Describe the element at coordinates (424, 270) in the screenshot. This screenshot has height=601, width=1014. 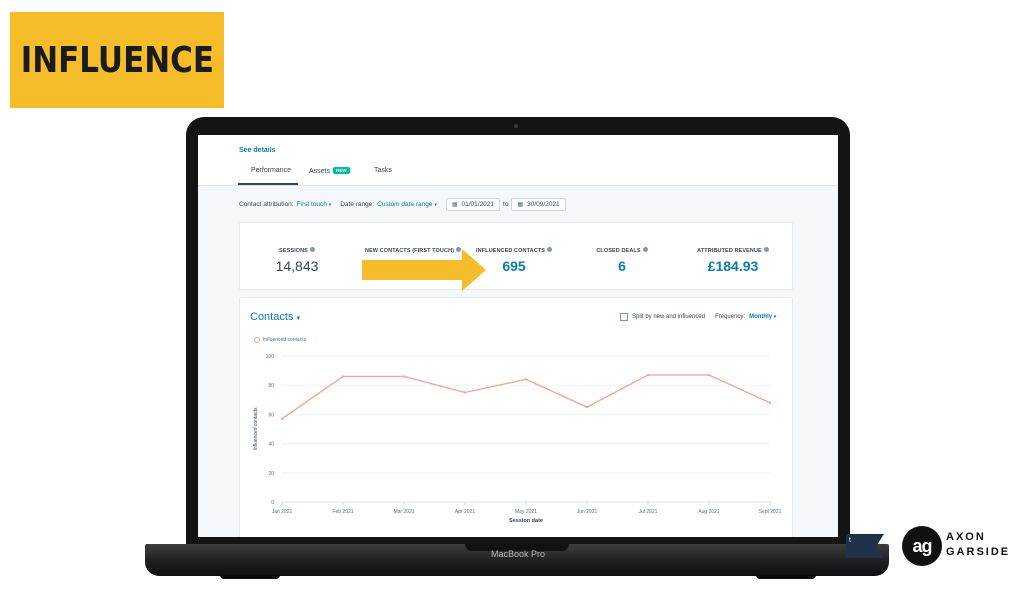
I see `arrow-right-icon` at that location.